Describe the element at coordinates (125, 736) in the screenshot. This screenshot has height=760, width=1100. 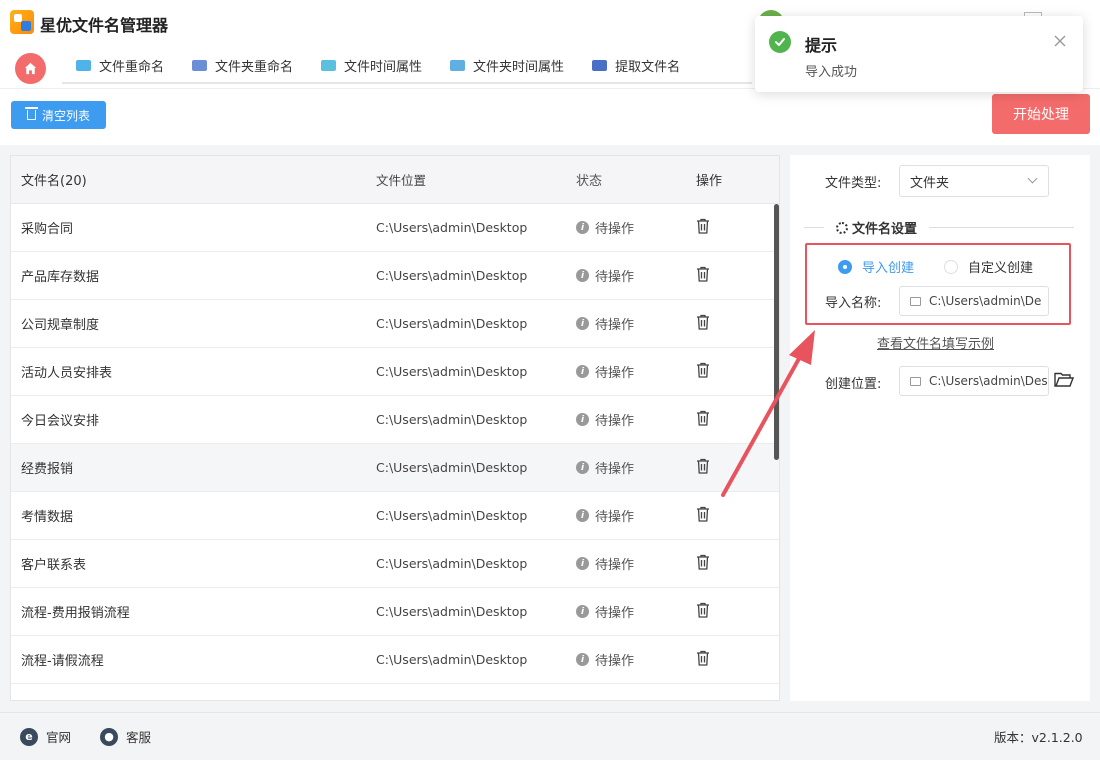
I see `support-link: ● 客服` at that location.